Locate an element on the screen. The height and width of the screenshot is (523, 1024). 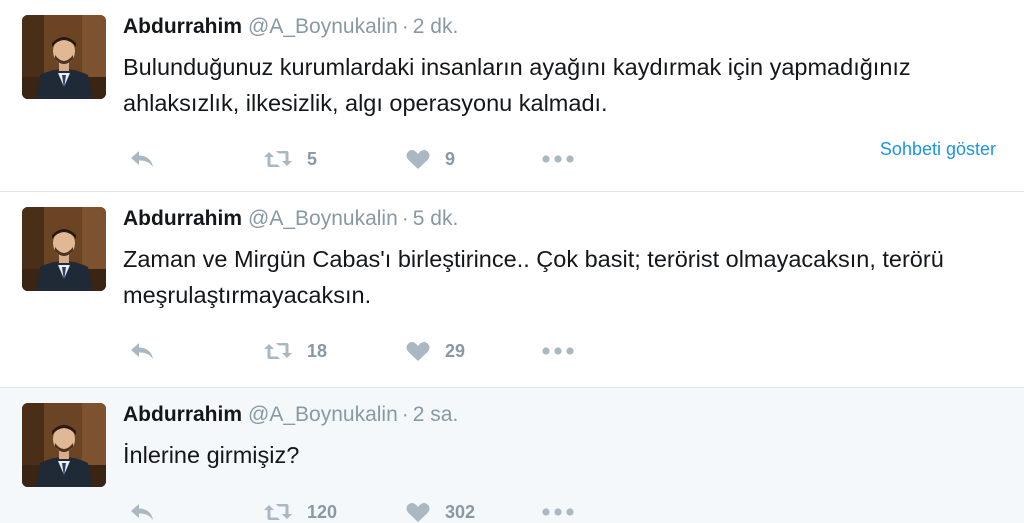
like-button: 29 is located at coordinates (435, 351).